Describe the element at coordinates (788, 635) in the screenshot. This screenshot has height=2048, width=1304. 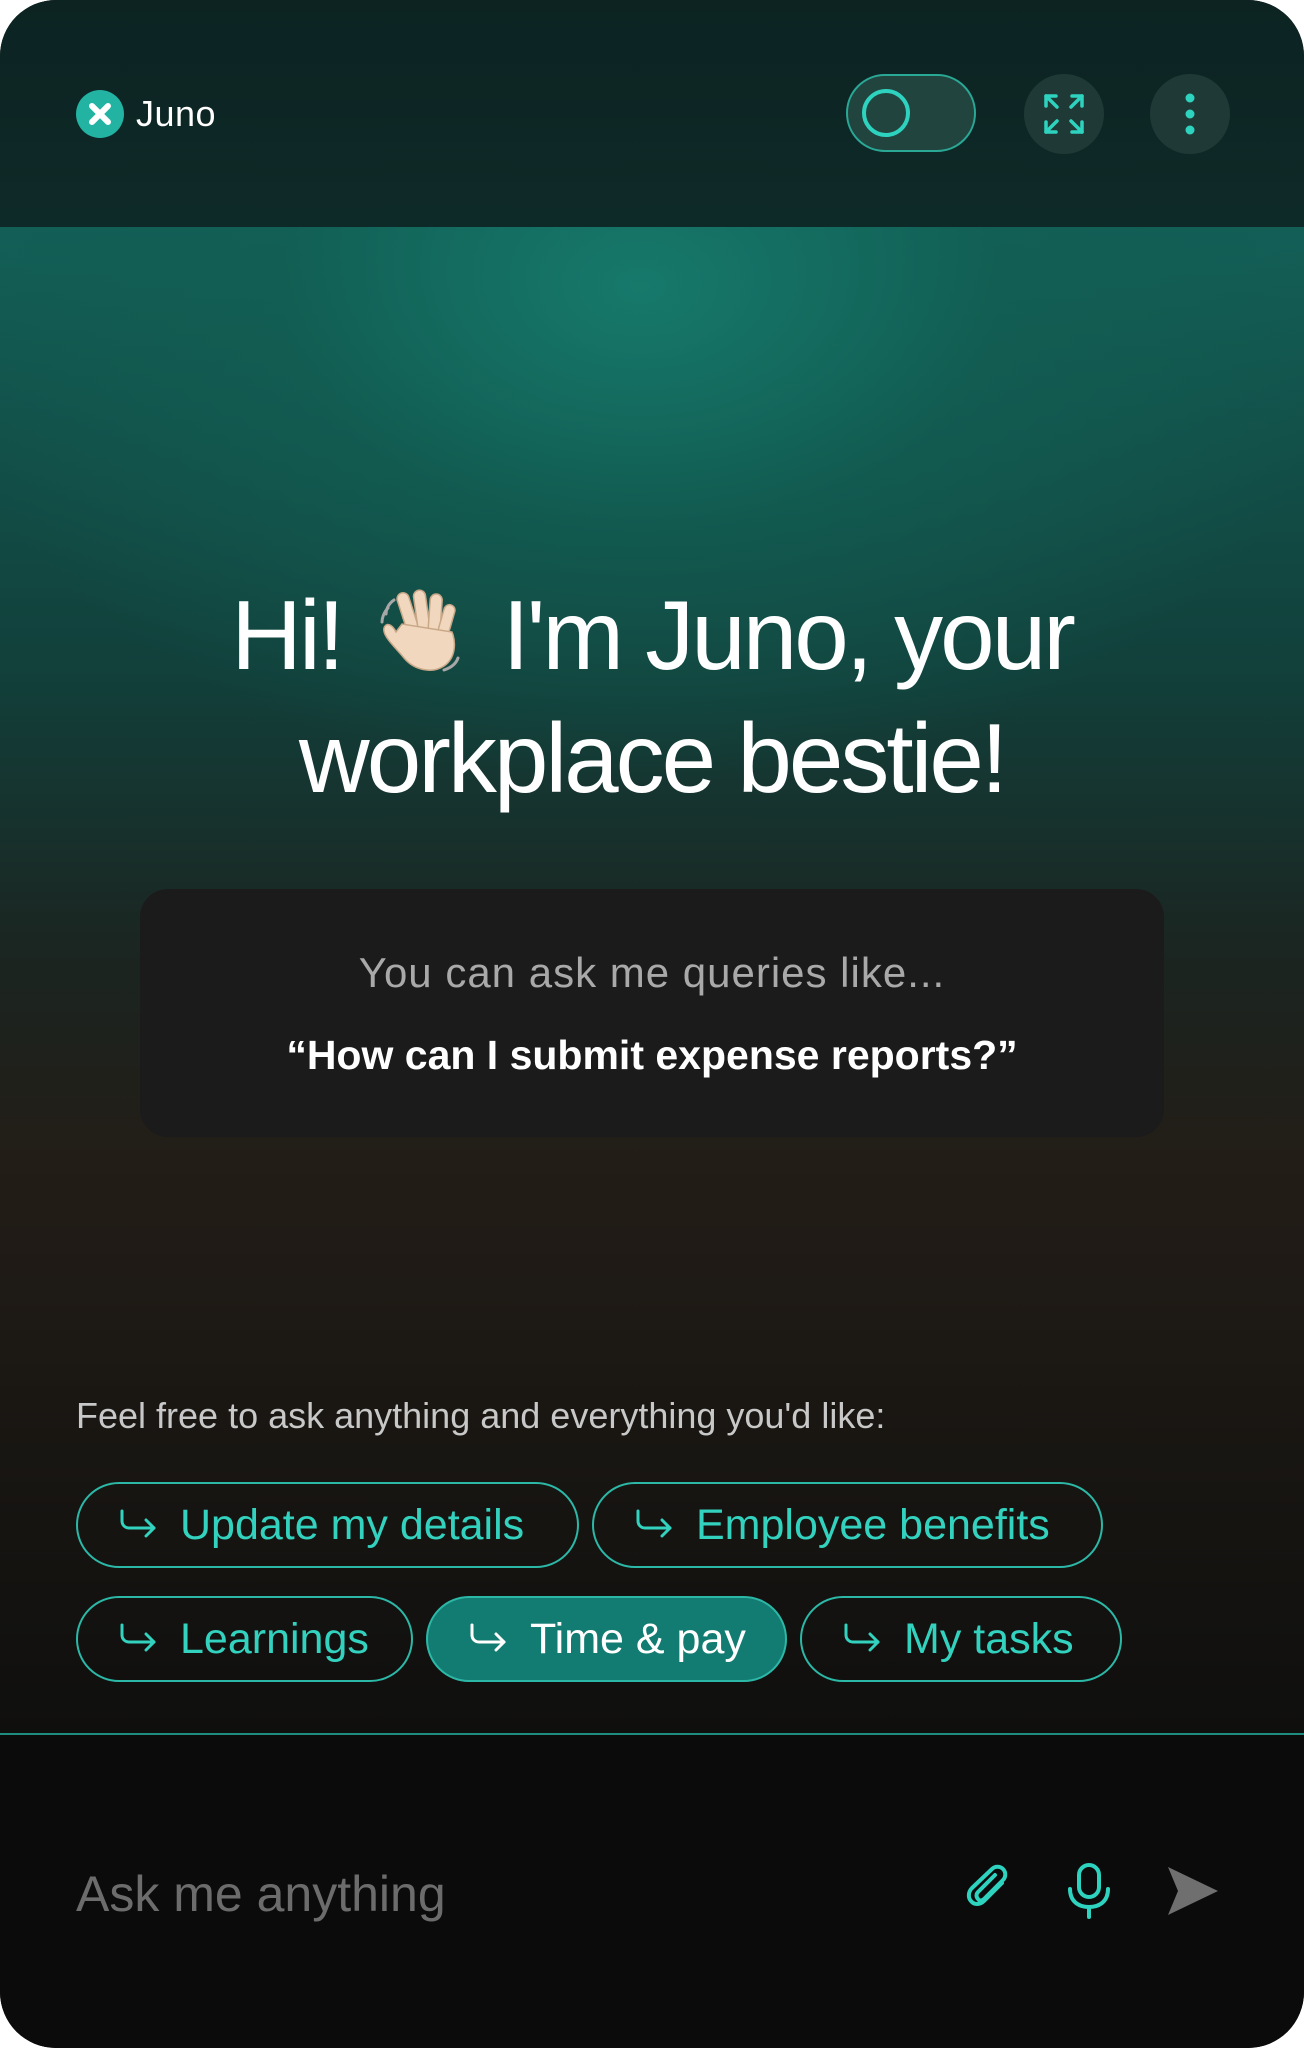
I see `greeting-intro: I'm Juno, your` at that location.